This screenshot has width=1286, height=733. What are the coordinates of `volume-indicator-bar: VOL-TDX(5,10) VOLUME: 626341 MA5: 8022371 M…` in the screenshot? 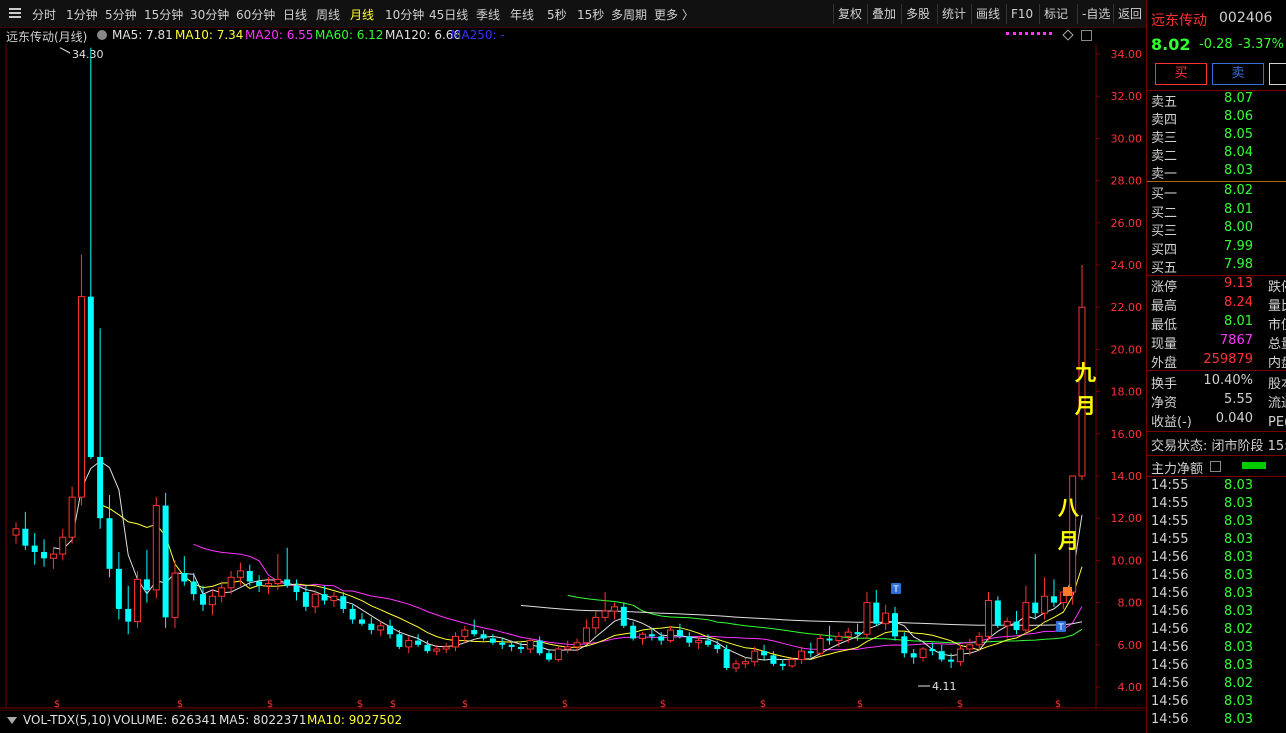 It's located at (573, 721).